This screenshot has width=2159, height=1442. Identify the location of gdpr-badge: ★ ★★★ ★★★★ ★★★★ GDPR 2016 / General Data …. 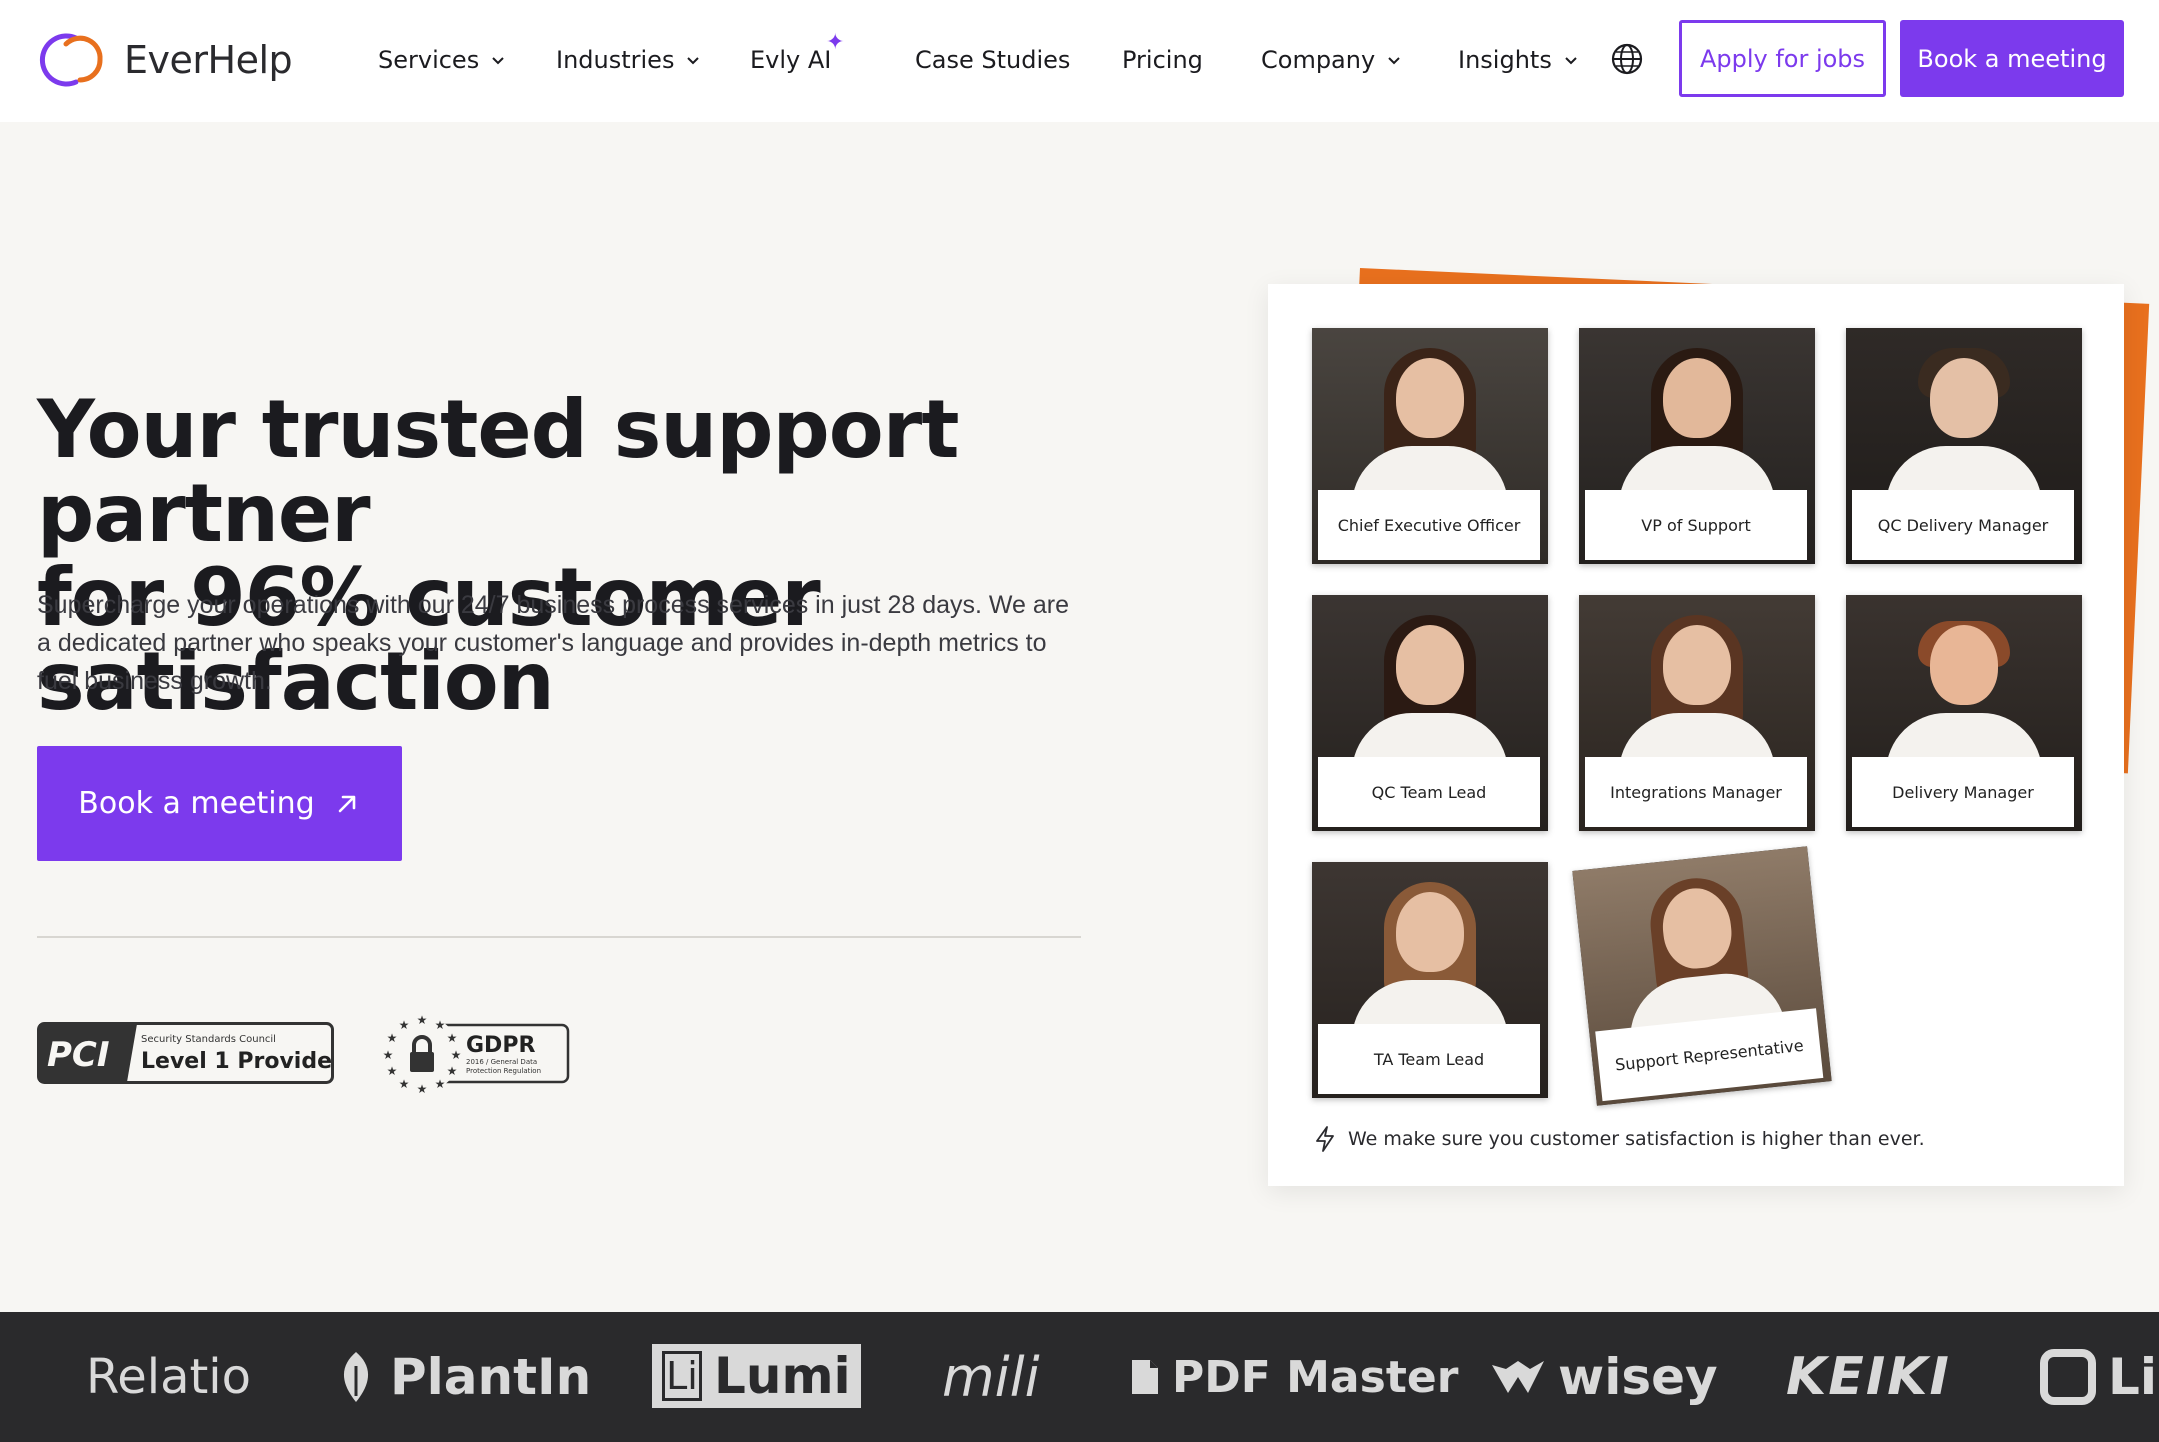
(476, 1054).